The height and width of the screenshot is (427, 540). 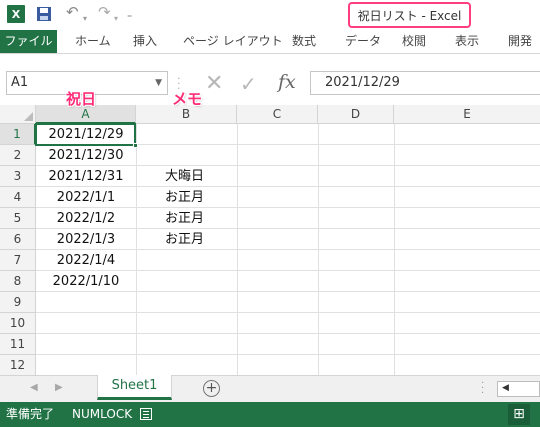 What do you see at coordinates (30, 414) in the screenshot?
I see `status-ready: 準備完了` at bounding box center [30, 414].